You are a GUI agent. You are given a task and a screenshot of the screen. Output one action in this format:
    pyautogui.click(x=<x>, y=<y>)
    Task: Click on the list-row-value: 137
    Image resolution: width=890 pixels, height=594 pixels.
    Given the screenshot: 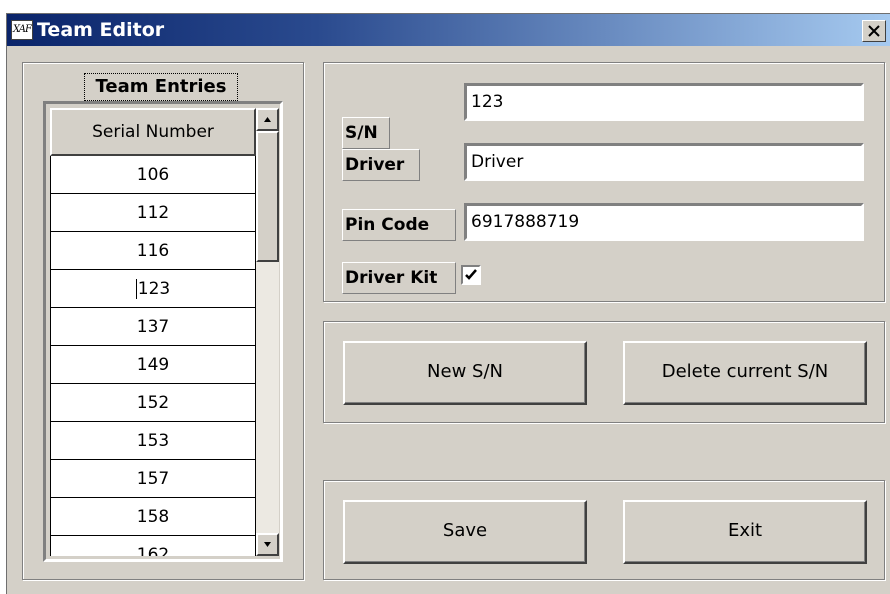 What is the action you would take?
    pyautogui.click(x=153, y=327)
    